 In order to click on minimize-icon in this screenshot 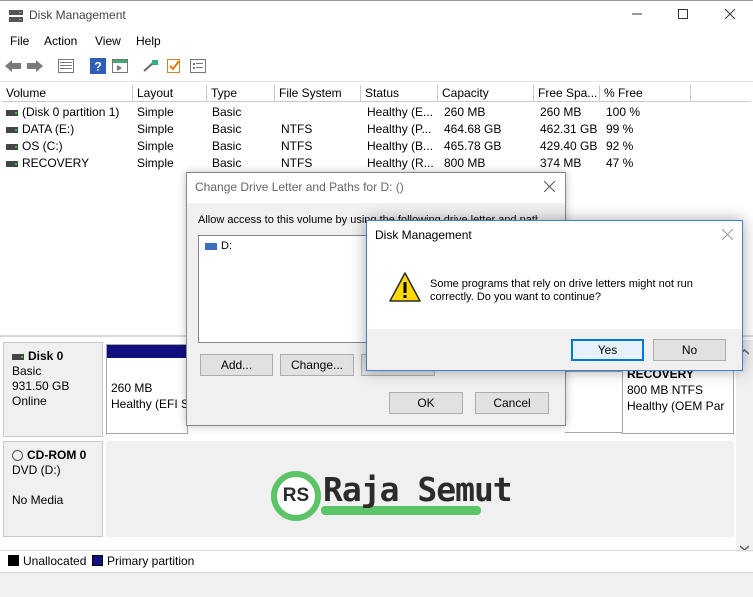, I will do `click(637, 15)`.